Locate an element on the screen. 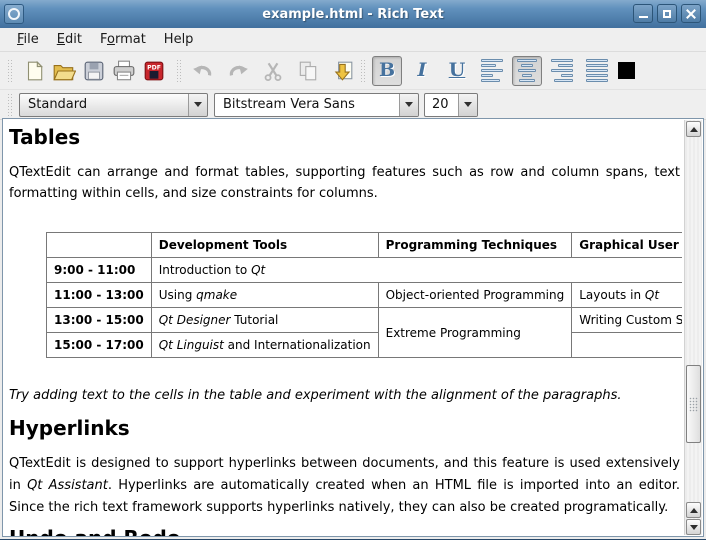 This screenshot has width=706, height=540. close-button is located at coordinates (691, 13).